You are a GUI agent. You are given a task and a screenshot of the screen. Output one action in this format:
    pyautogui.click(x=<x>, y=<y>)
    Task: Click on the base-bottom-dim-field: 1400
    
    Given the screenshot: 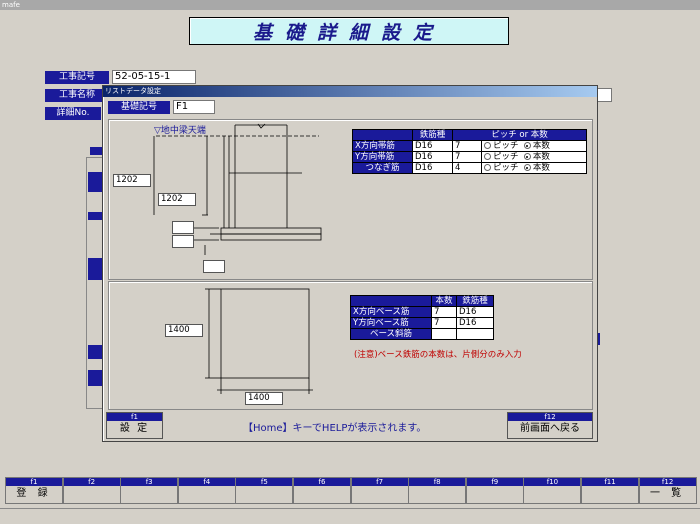 What is the action you would take?
    pyautogui.click(x=264, y=398)
    